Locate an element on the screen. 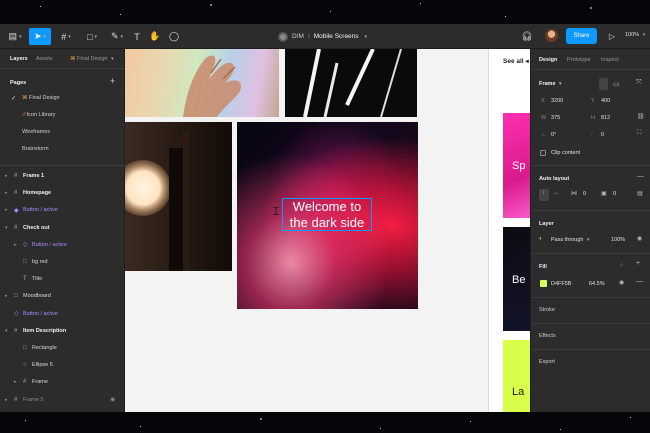  layer-row: ▾ # Check out is located at coordinates (62, 228).